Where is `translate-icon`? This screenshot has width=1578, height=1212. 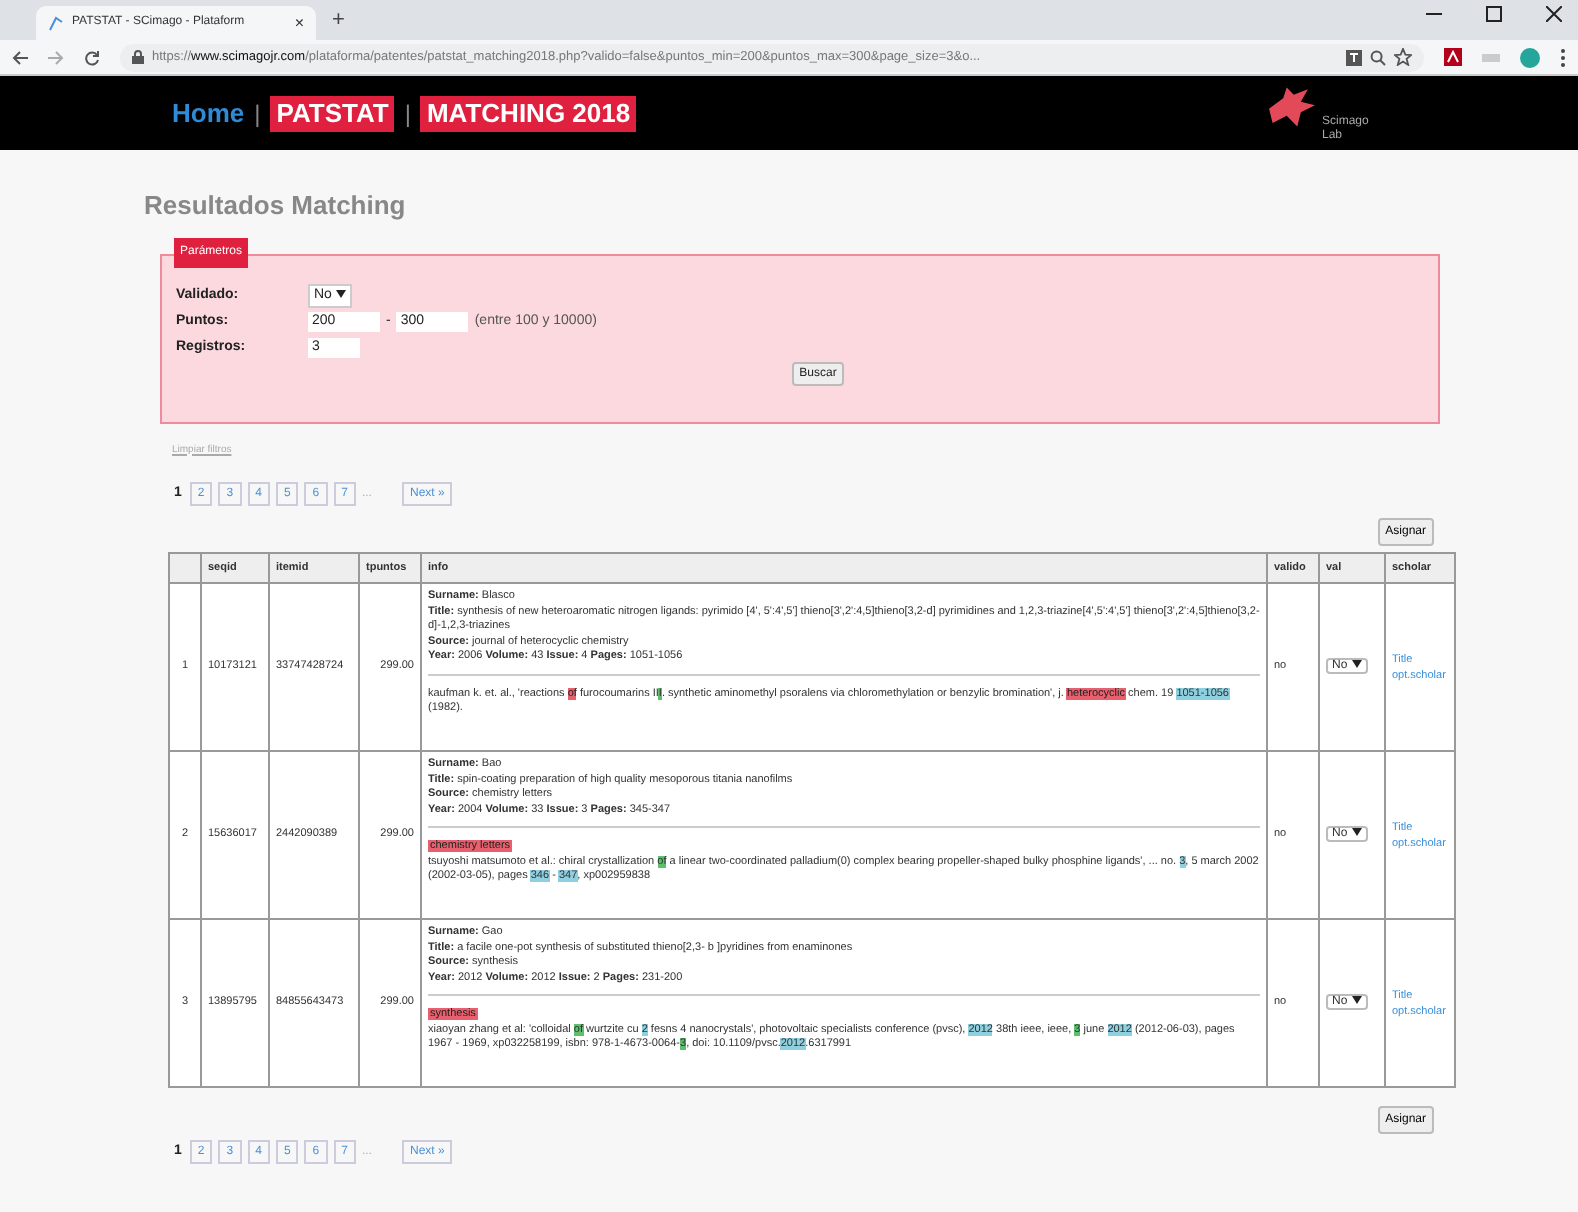 translate-icon is located at coordinates (1354, 57).